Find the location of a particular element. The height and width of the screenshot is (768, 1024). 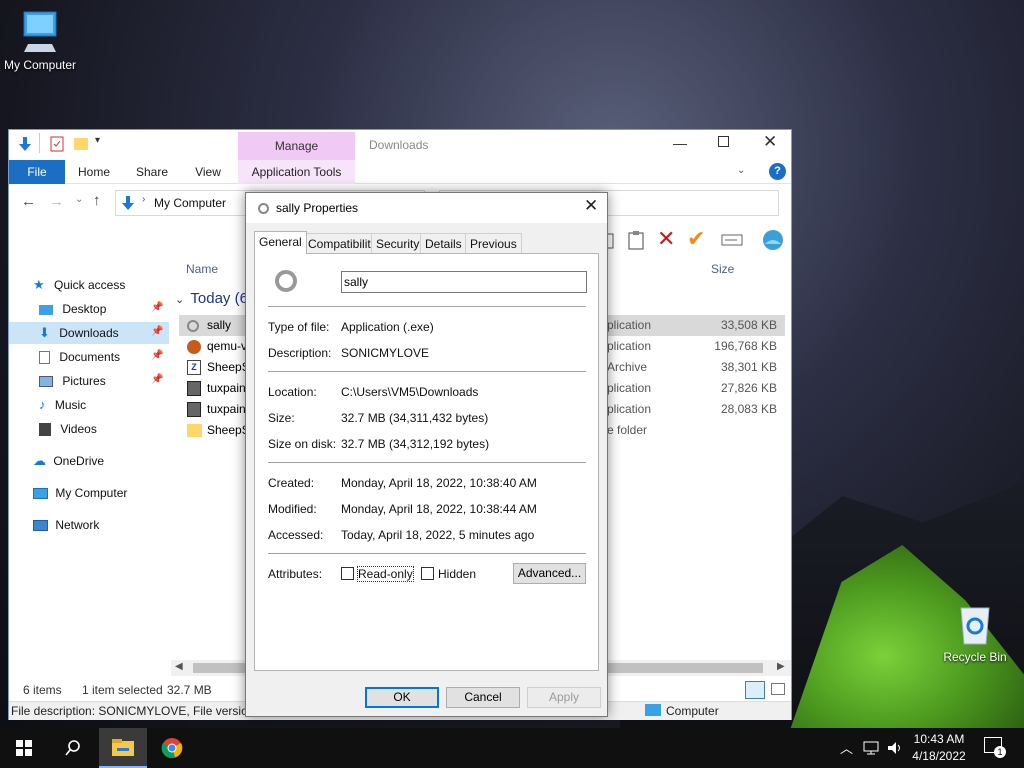

tab-security: Security is located at coordinates (398, 243).